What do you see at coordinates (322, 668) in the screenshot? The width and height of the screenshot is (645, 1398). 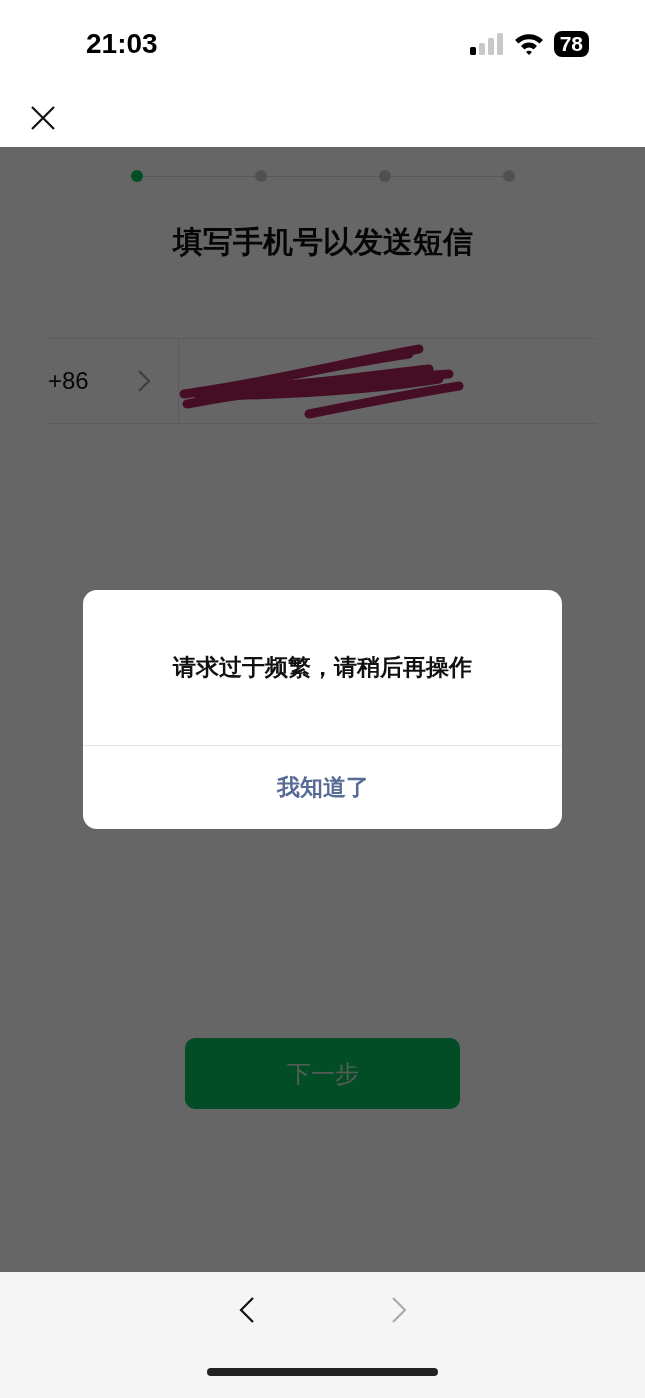 I see `dialog-message: 请求过于频繁，请稍后再操作` at bounding box center [322, 668].